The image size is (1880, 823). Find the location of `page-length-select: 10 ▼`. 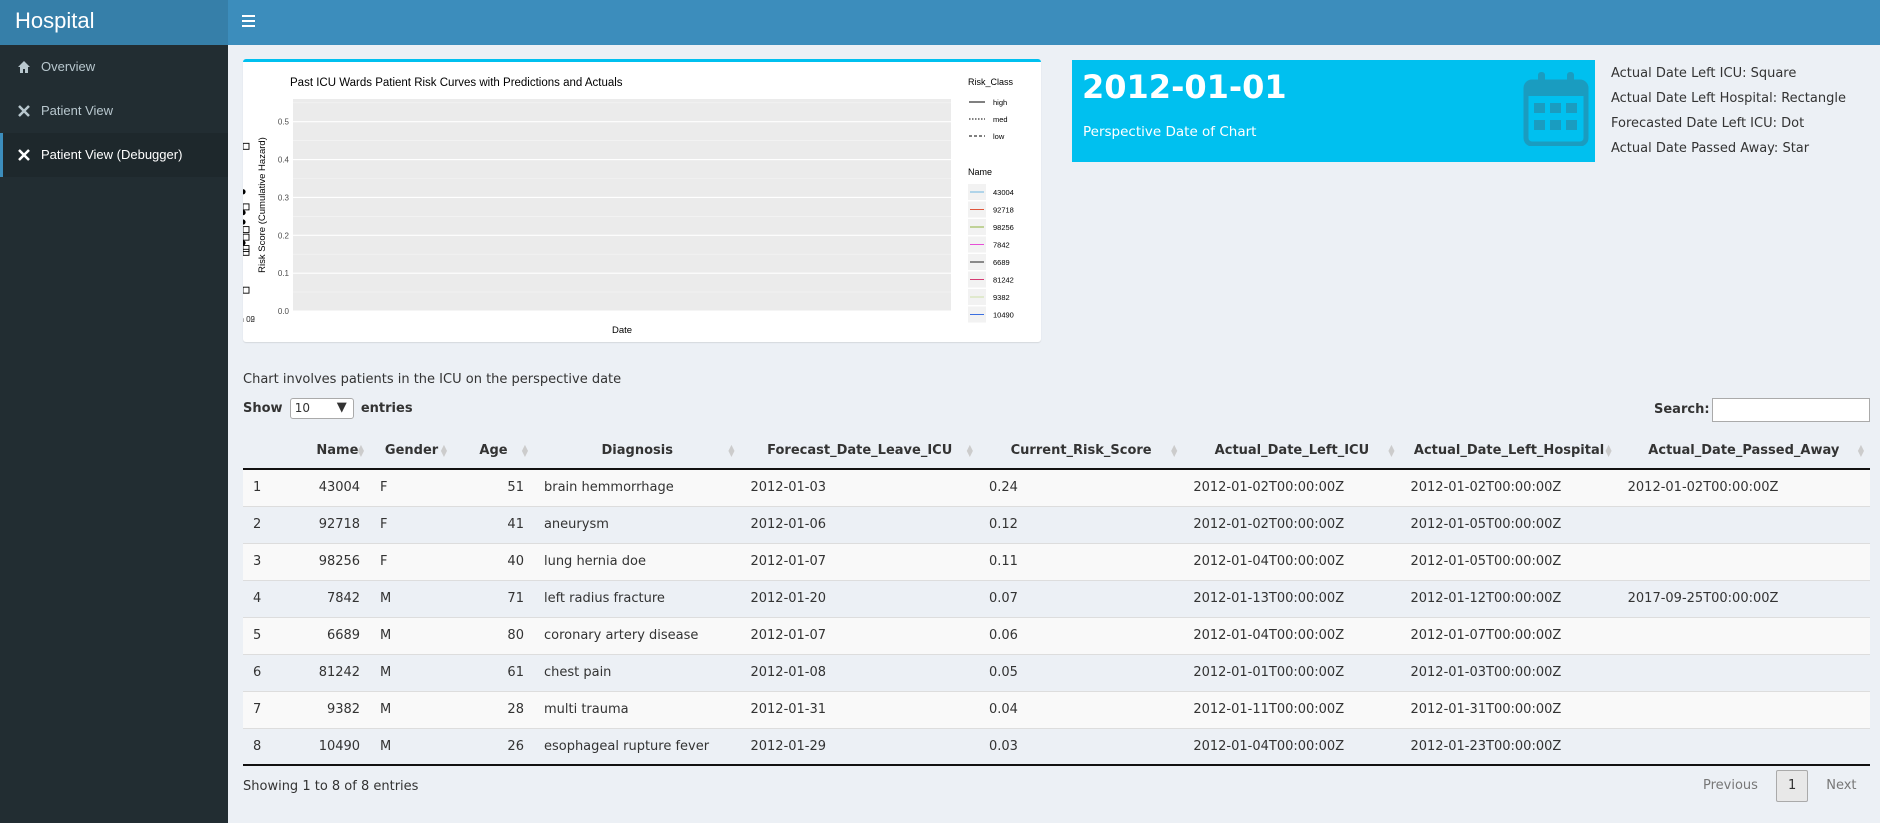

page-length-select: 10 ▼ is located at coordinates (321, 408).